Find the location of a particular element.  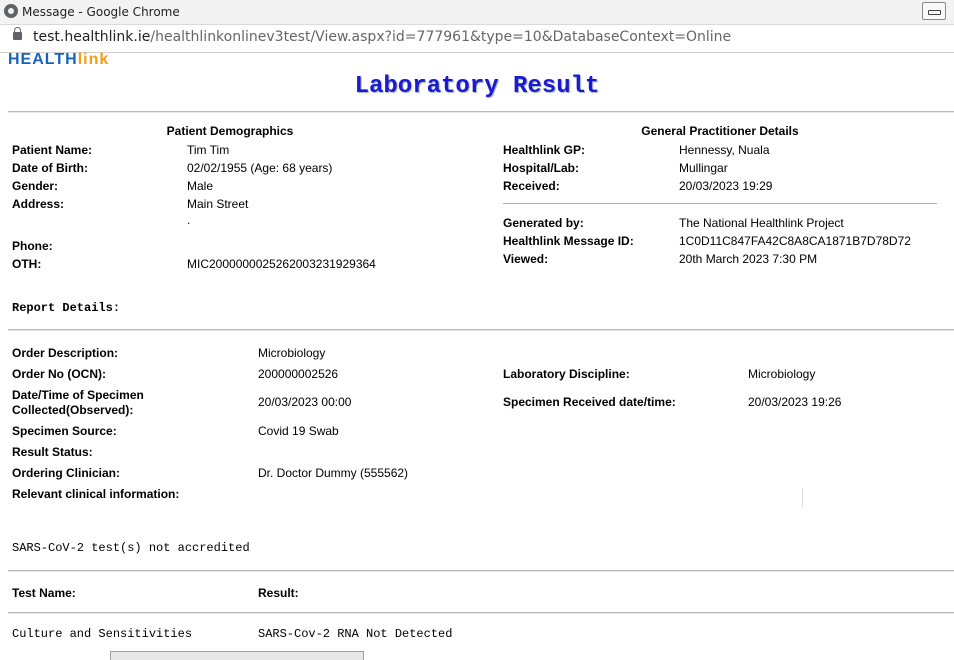

test-name-header: Test Name: is located at coordinates (44, 593).